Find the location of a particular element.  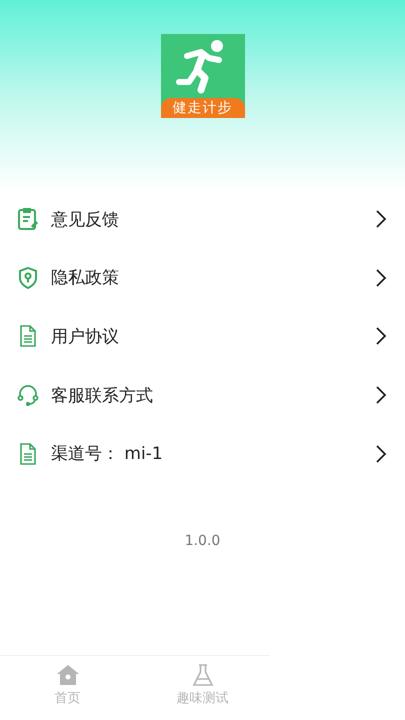

menu-item: 隐私政策 is located at coordinates (202, 278).